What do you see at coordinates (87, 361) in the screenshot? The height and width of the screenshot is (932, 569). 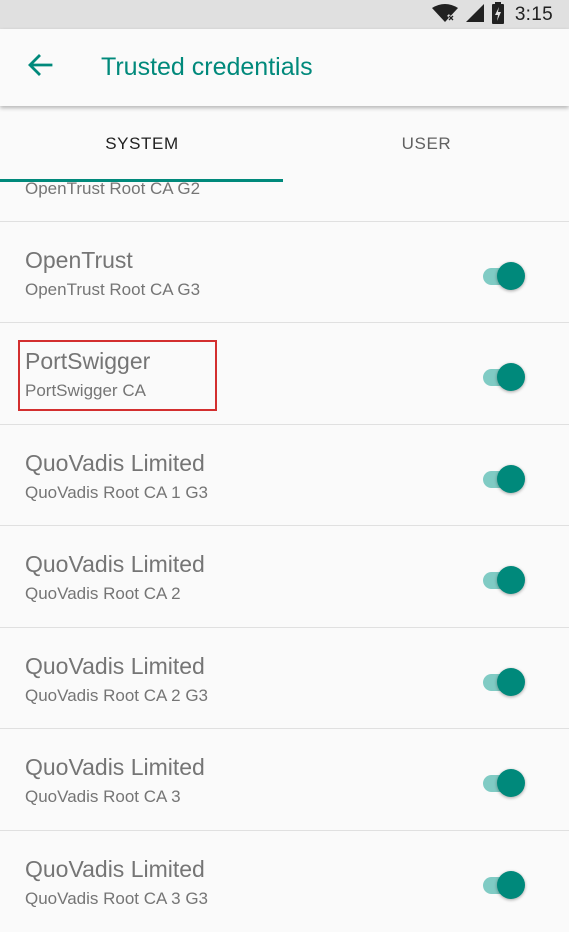 I see `credential-title: PortSwigger` at bounding box center [87, 361].